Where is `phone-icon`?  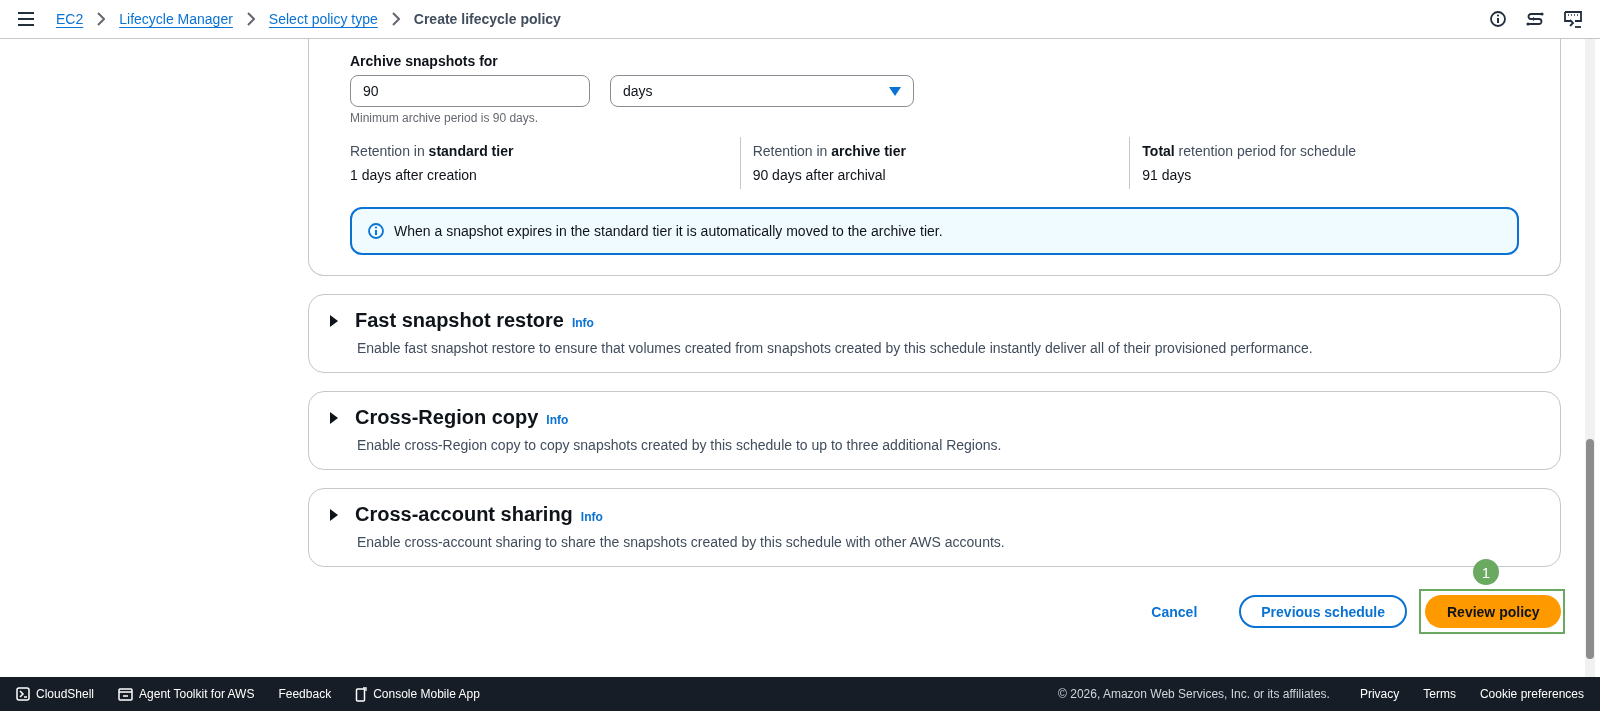 phone-icon is located at coordinates (361, 694).